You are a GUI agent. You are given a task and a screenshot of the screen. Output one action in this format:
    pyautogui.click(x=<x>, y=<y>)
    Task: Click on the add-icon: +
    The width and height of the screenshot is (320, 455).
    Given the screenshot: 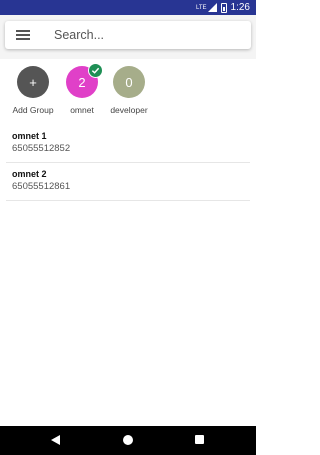 What is the action you would take?
    pyautogui.click(x=33, y=82)
    